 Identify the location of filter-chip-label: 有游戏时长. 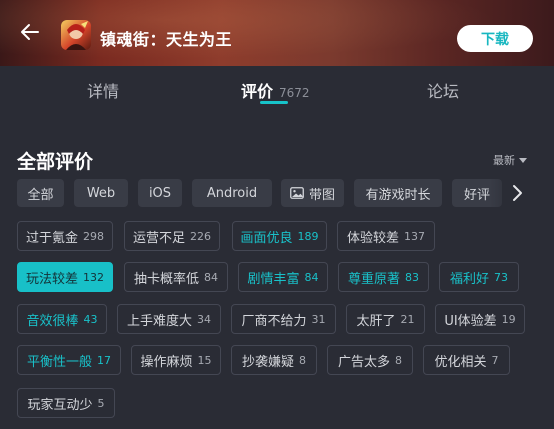
(398, 195).